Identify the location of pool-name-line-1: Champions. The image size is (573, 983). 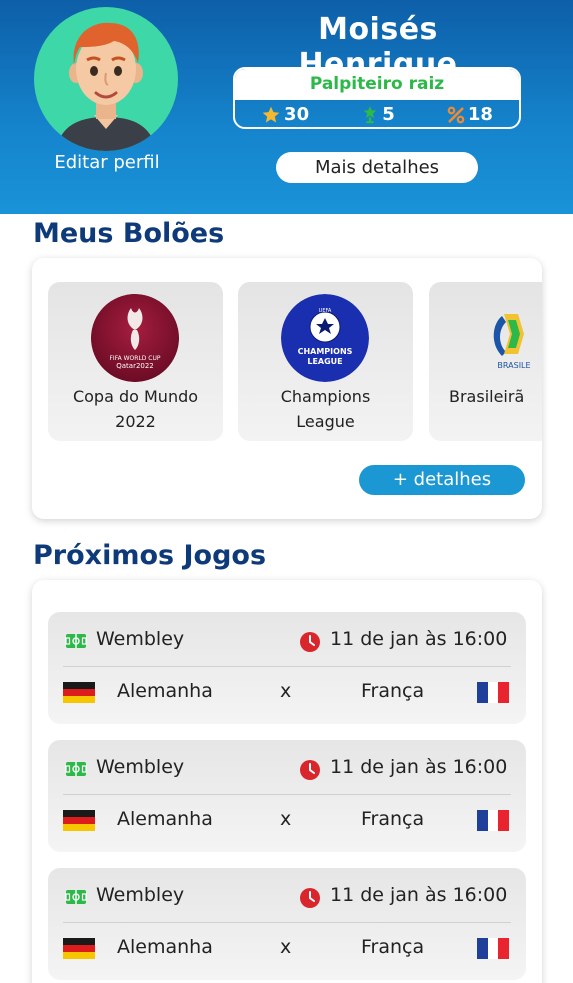
(325, 396).